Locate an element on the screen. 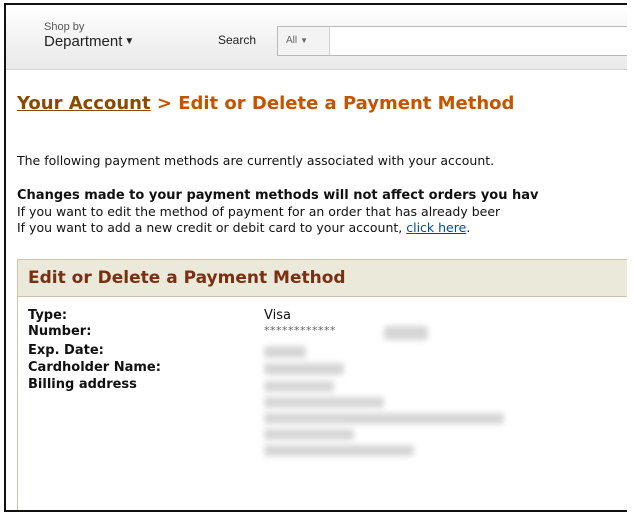 The image size is (634, 514). search-scope-dropdown: All ▼ is located at coordinates (304, 41).